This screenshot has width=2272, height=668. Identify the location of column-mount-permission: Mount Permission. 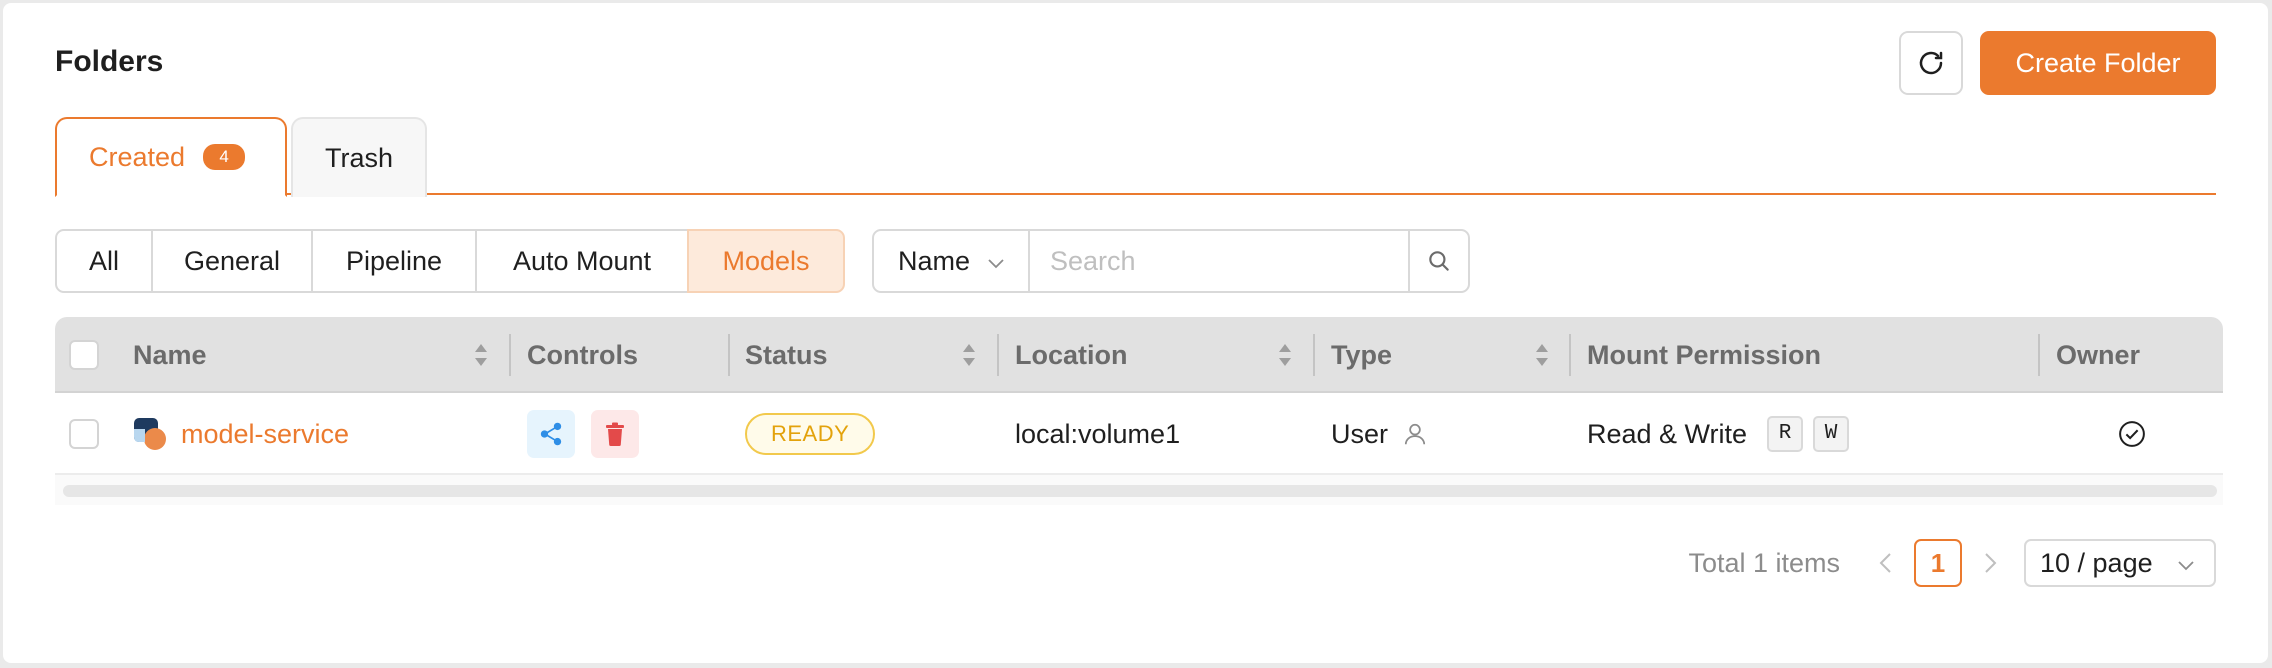
(1704, 354).